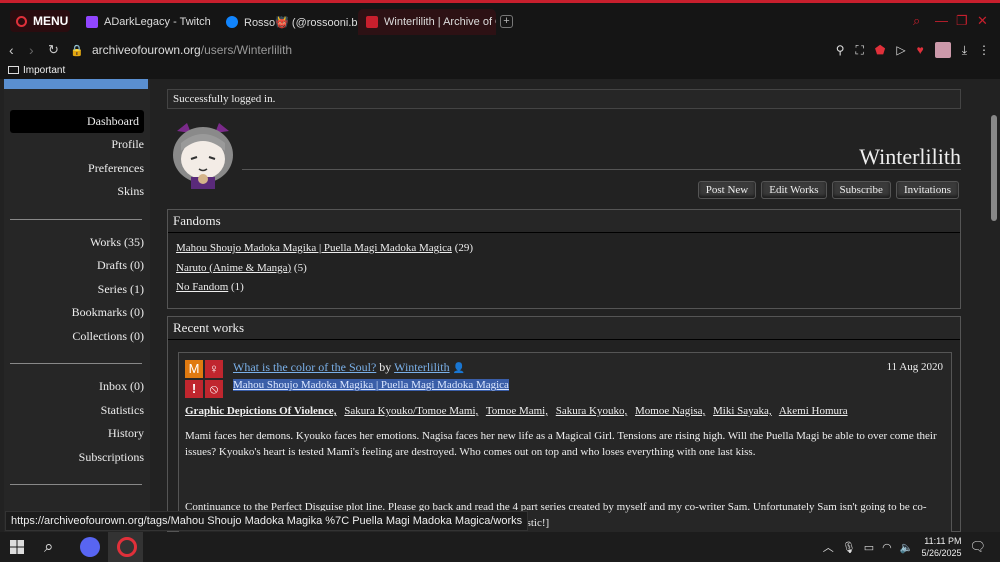  Describe the element at coordinates (77, 458) in the screenshot. I see `sidebar-item-subscriptions: Subscriptions` at that location.